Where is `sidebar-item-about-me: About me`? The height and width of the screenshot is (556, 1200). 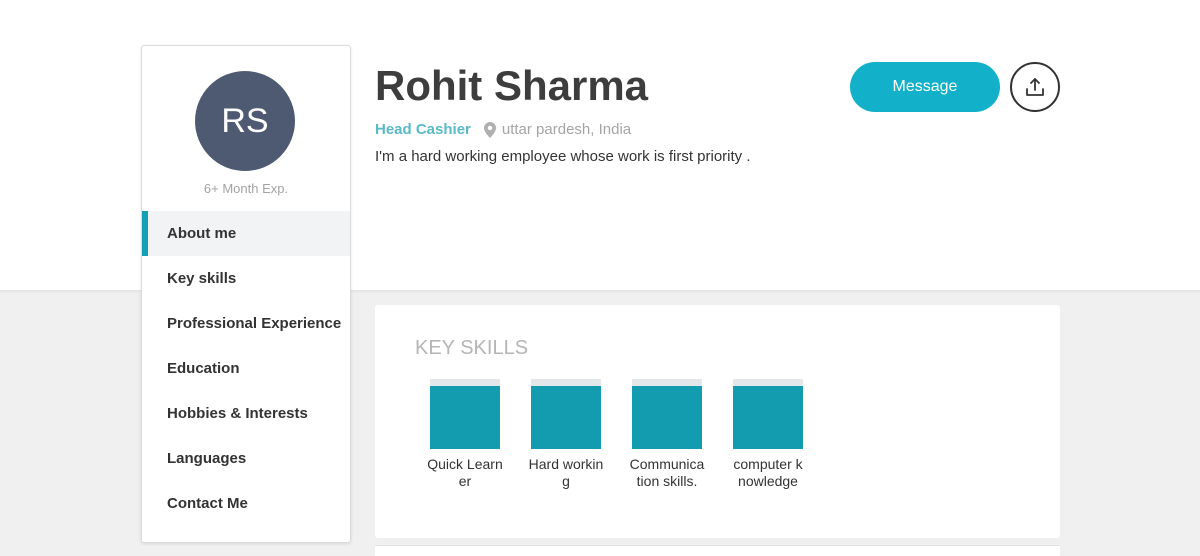 sidebar-item-about-me: About me is located at coordinates (246, 233).